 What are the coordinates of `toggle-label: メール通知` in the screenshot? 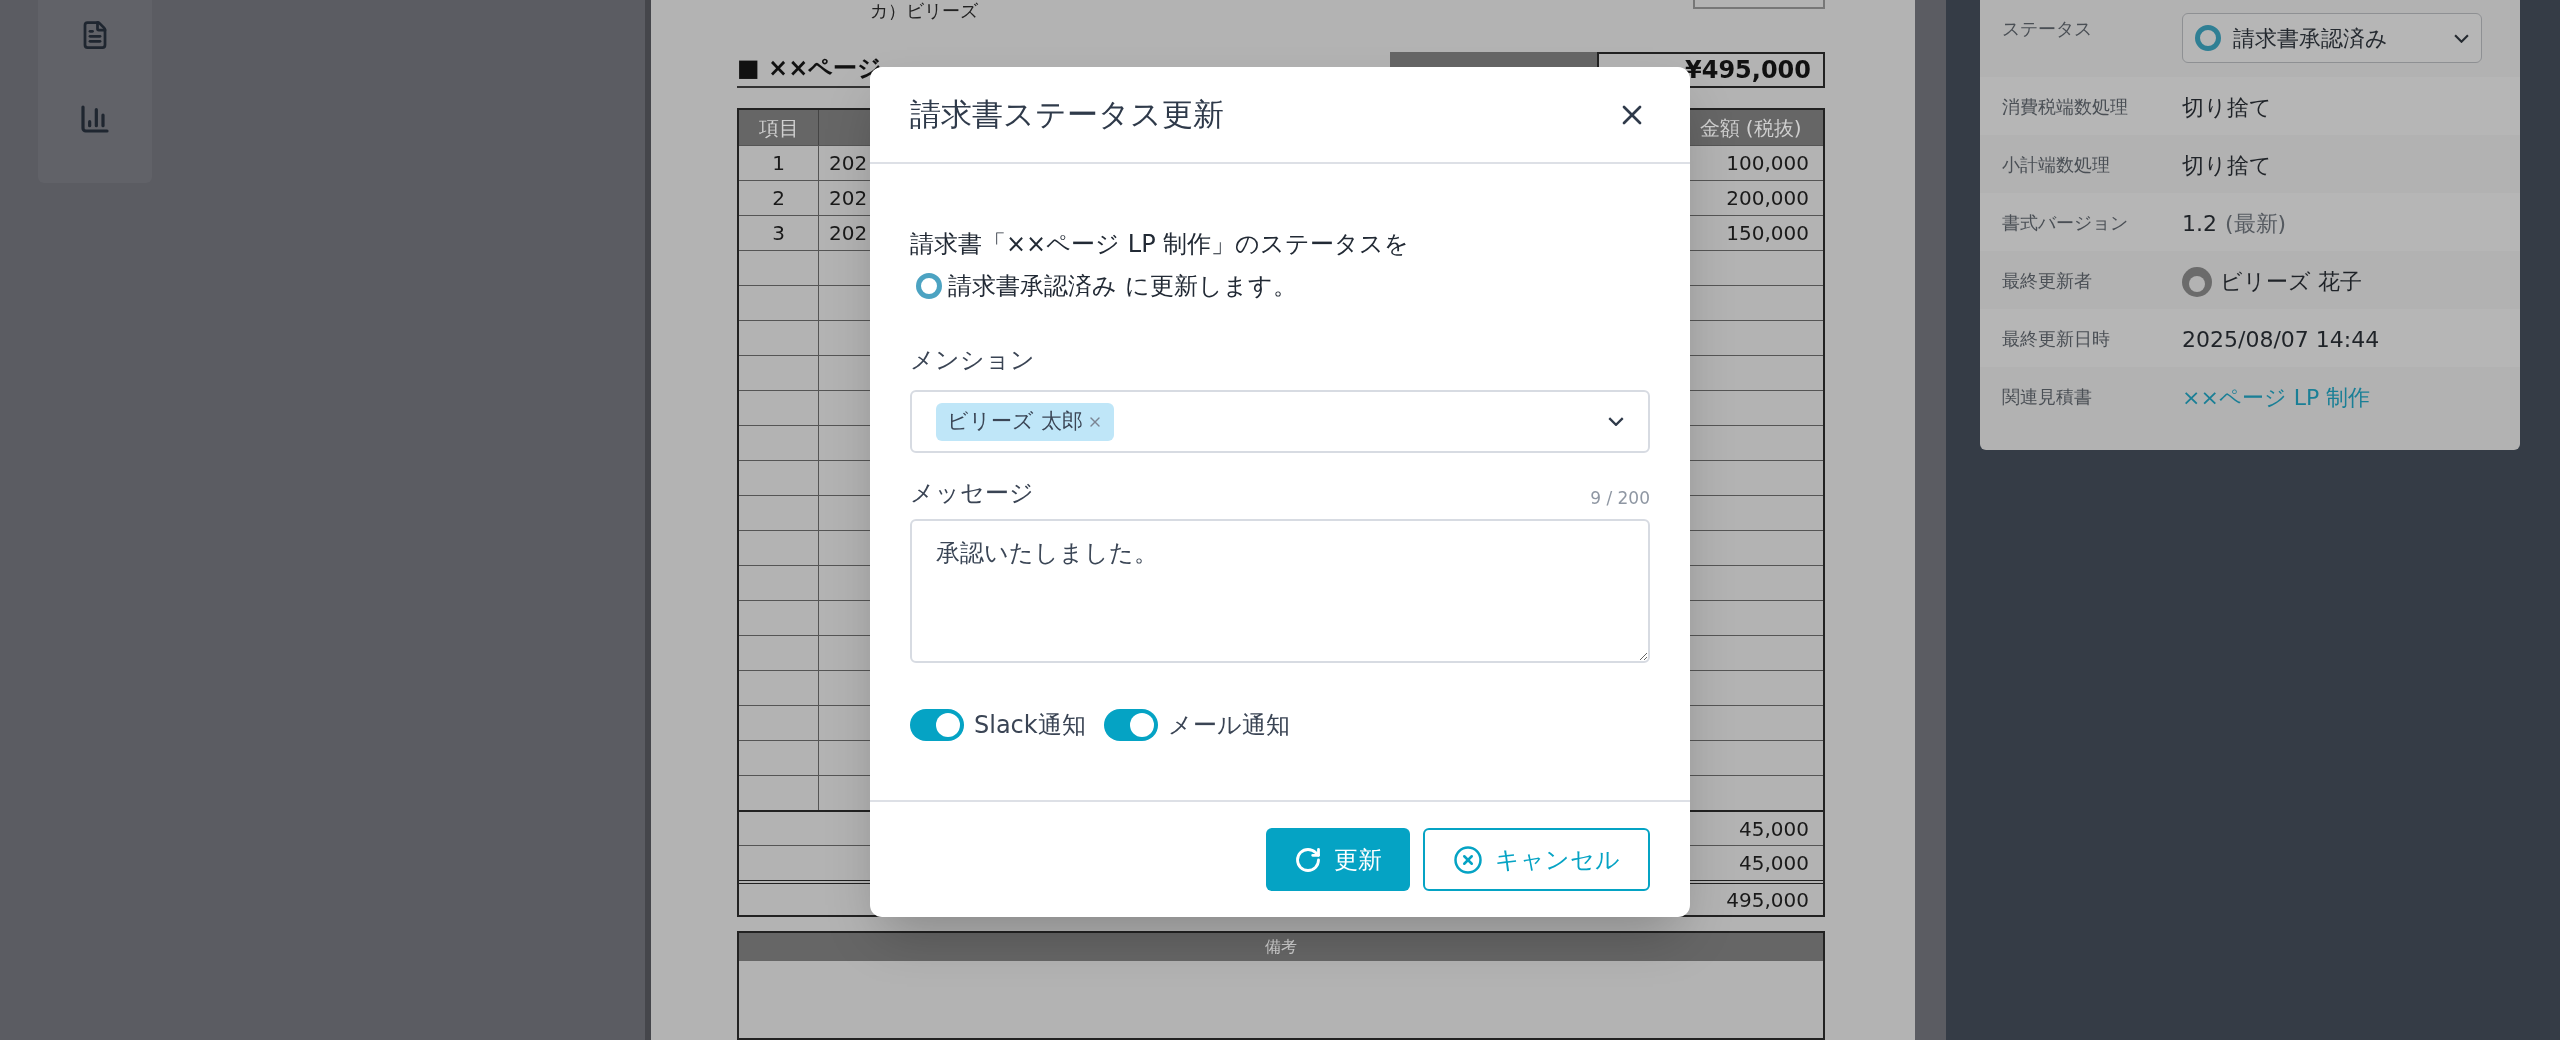 It's located at (1228, 725).